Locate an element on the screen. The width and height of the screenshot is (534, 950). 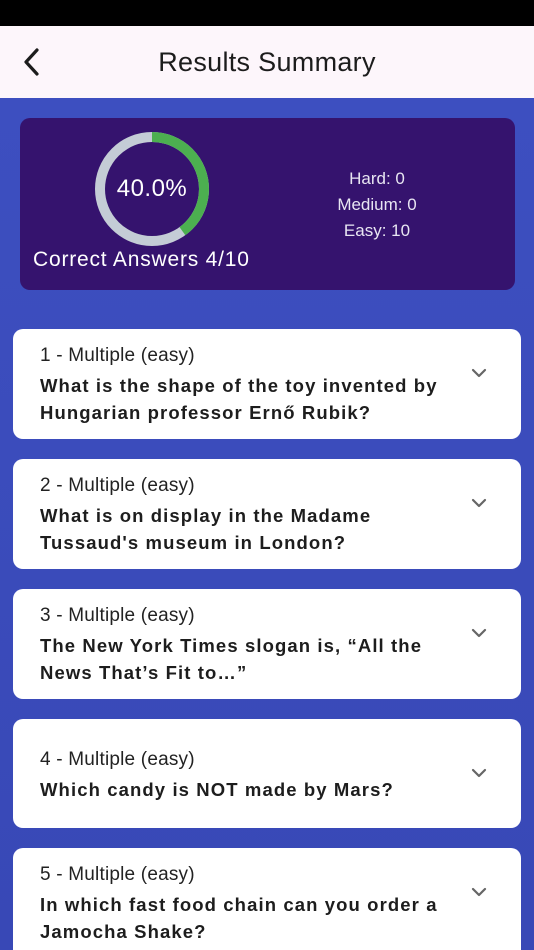
question-meta: 3 - Multiple (easy) is located at coordinates (117, 615).